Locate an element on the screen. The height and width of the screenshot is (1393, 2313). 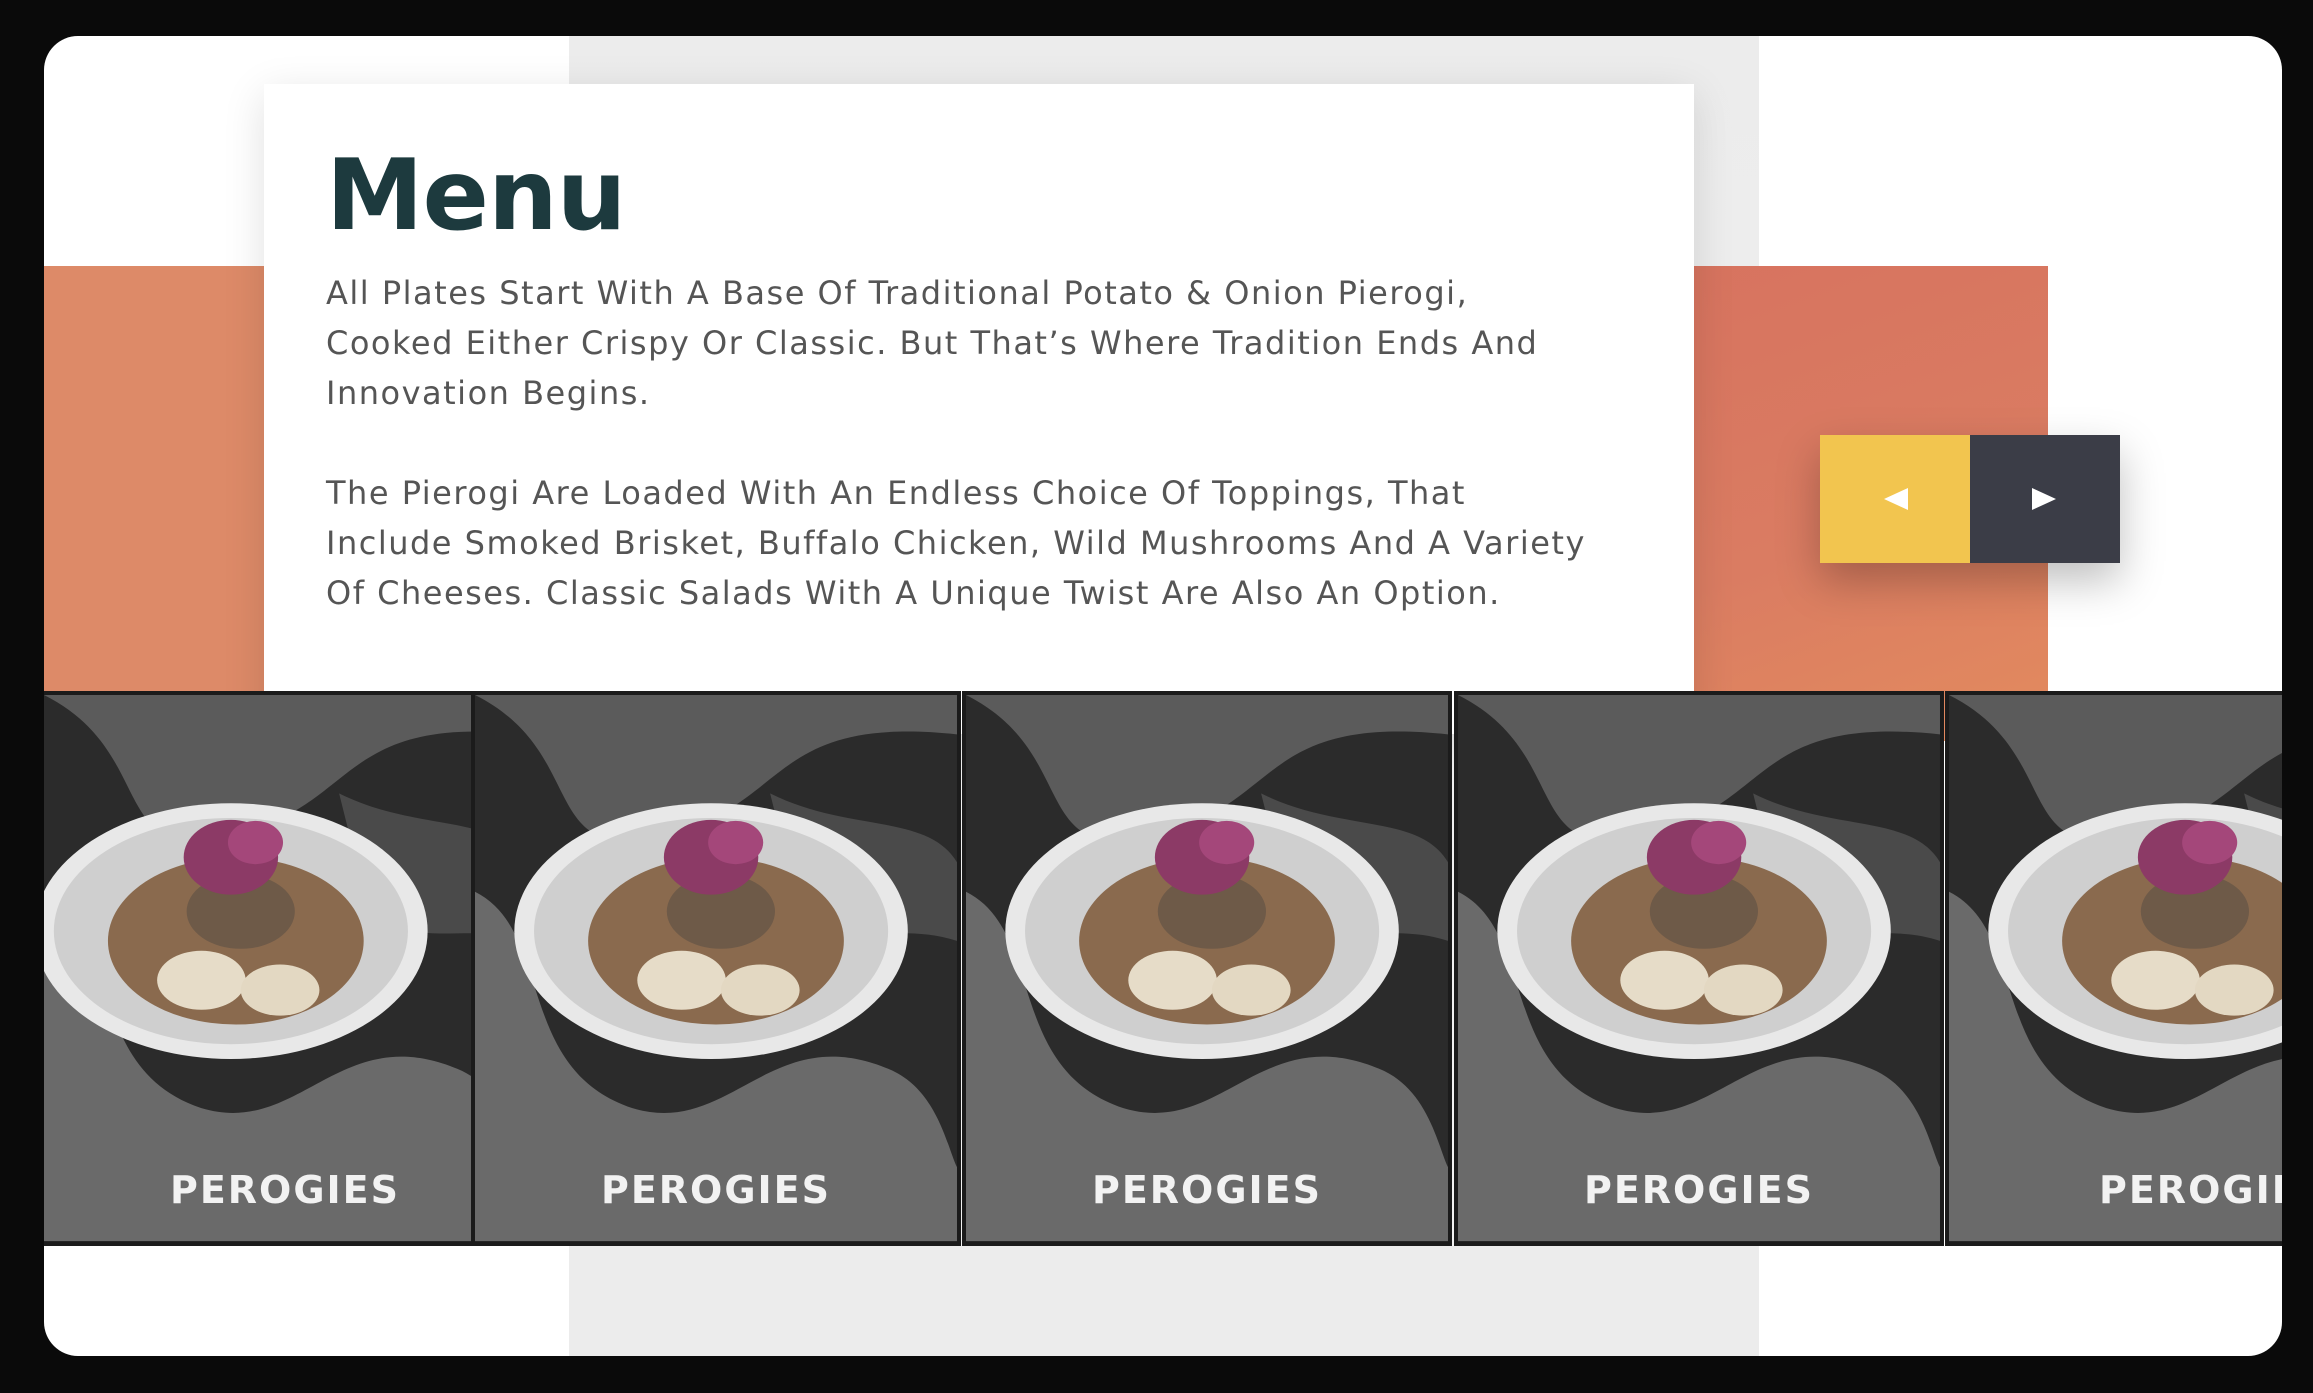
carousel-nav is located at coordinates (1970, 499).